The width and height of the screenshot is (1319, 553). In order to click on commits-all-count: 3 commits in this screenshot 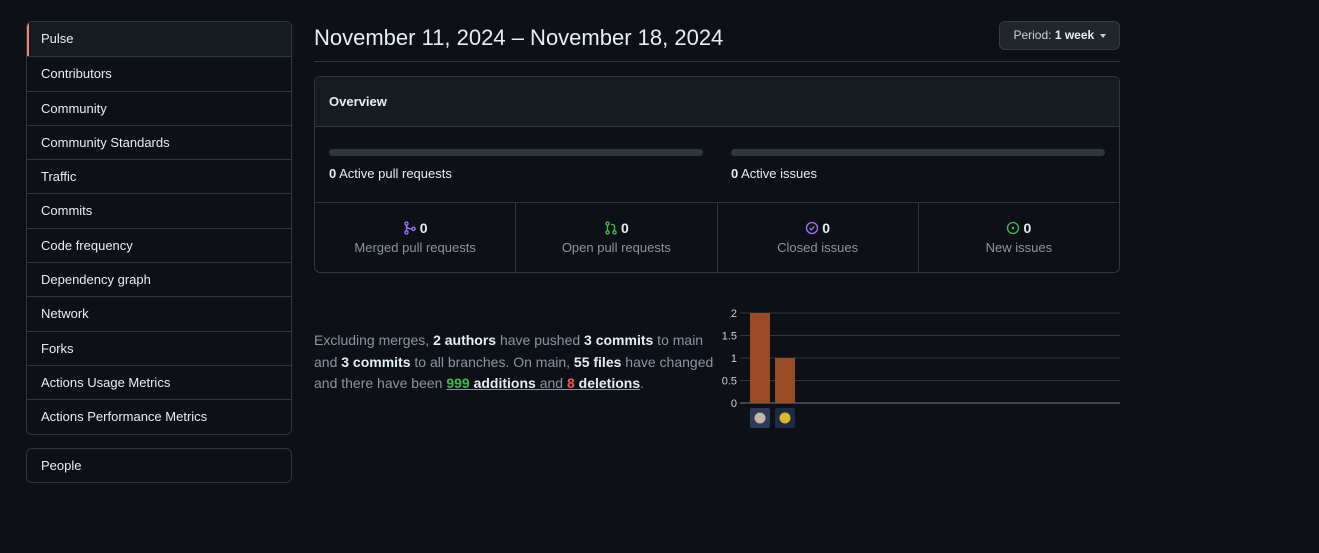, I will do `click(376, 361)`.